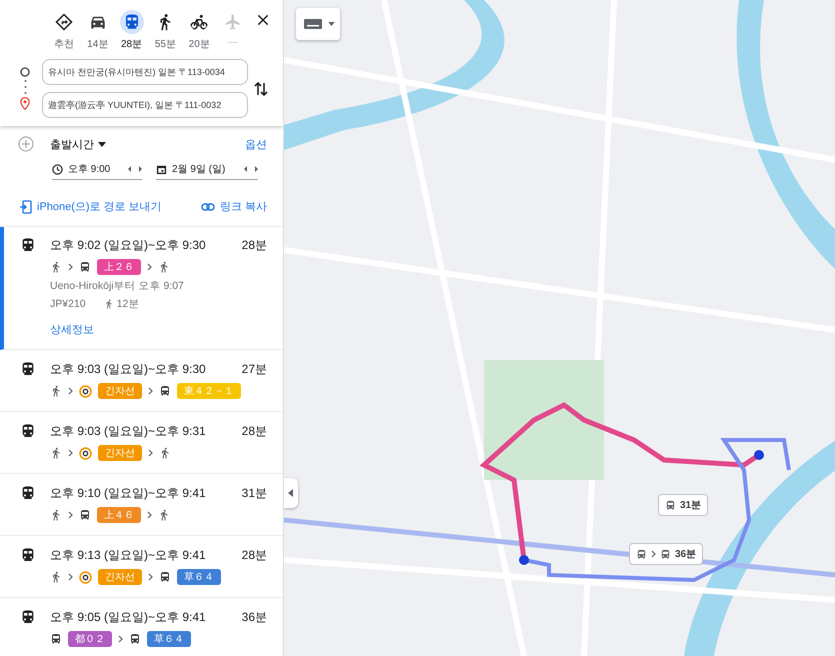  I want to click on route-time: 오후 9:02 (일요일)~오후 9:30, so click(128, 245).